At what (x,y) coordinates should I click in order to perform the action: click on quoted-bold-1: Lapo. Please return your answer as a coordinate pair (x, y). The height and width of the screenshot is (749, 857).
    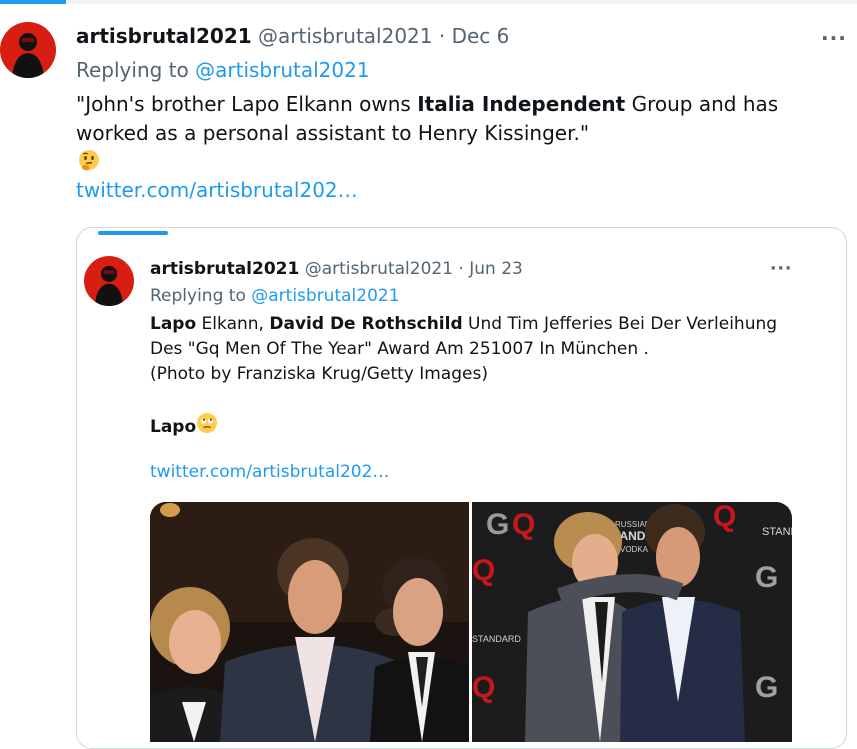
    Looking at the image, I should click on (173, 324).